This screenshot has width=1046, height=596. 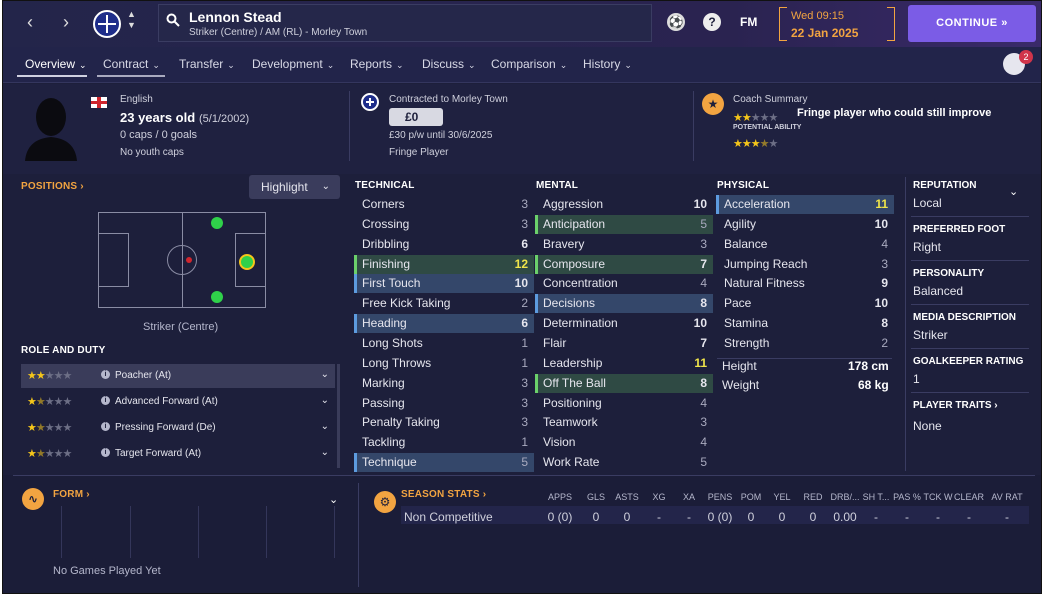 I want to click on attribute-row: Long Throws 1, so click(x=444, y=363).